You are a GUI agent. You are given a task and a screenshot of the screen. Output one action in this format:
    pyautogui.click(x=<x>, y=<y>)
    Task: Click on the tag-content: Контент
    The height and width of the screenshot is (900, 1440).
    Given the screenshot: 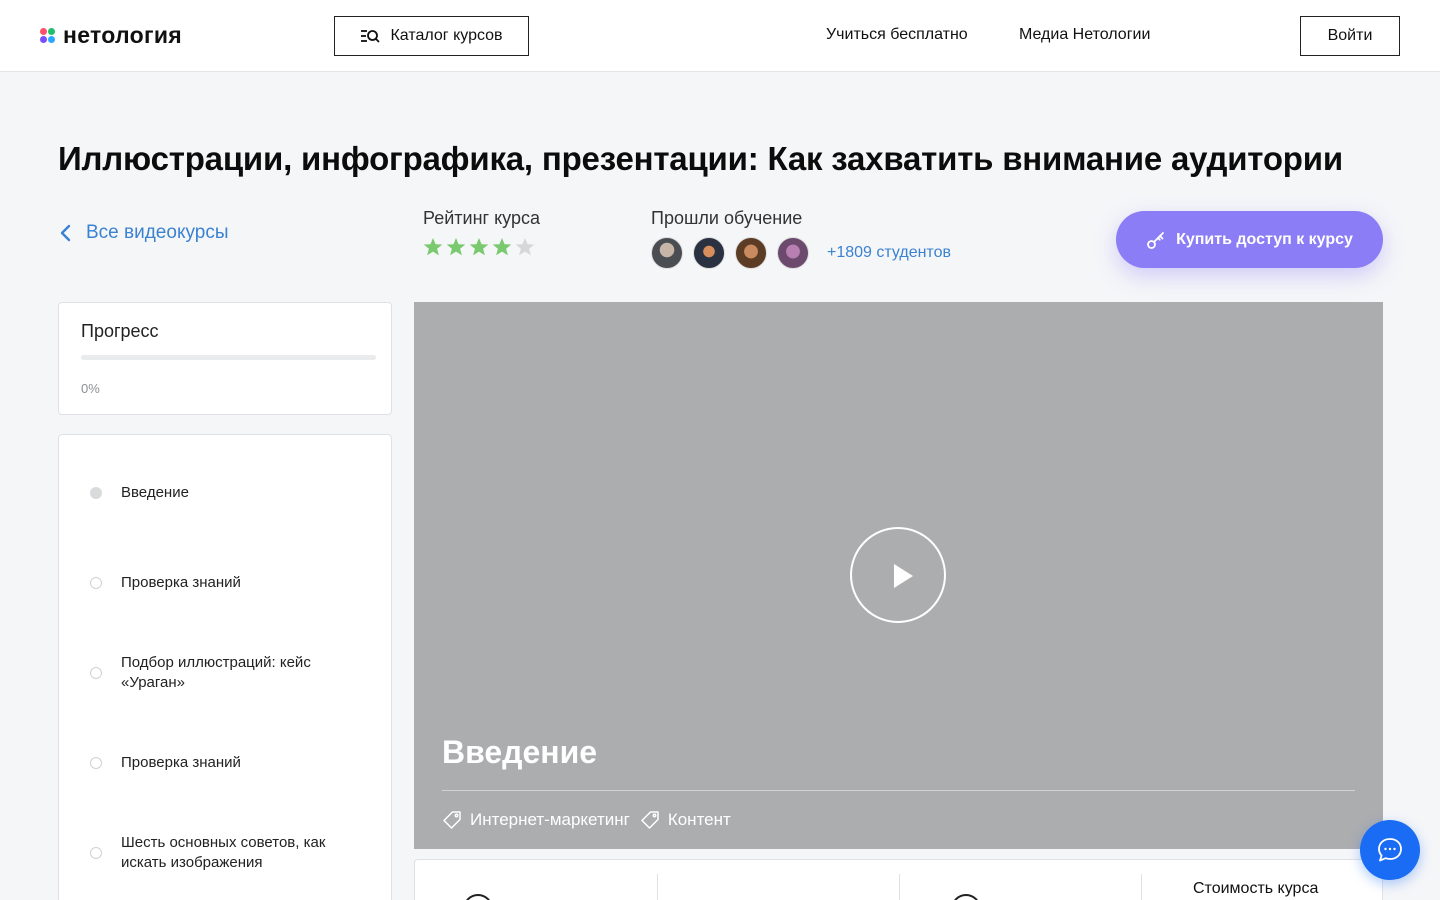 What is the action you would take?
    pyautogui.click(x=685, y=820)
    